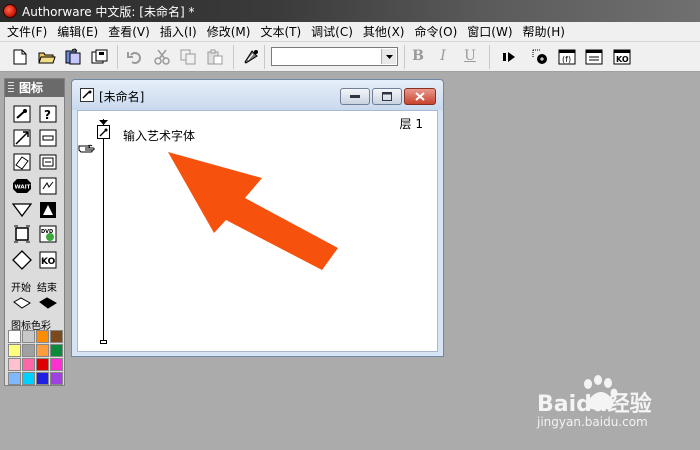 The width and height of the screenshot is (700, 450). Describe the element at coordinates (592, 422) in the screenshot. I see `watermark-site: jingyan.baidu.com` at that location.